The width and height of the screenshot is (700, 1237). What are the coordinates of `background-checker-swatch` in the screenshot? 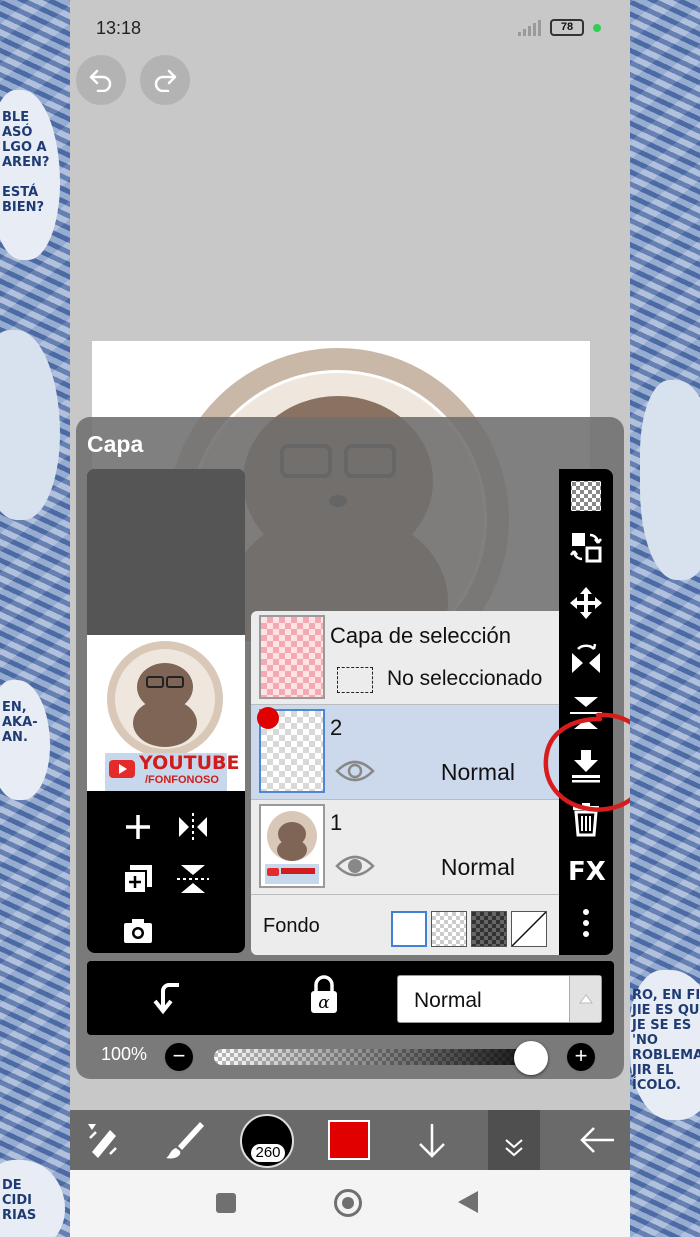 It's located at (449, 929).